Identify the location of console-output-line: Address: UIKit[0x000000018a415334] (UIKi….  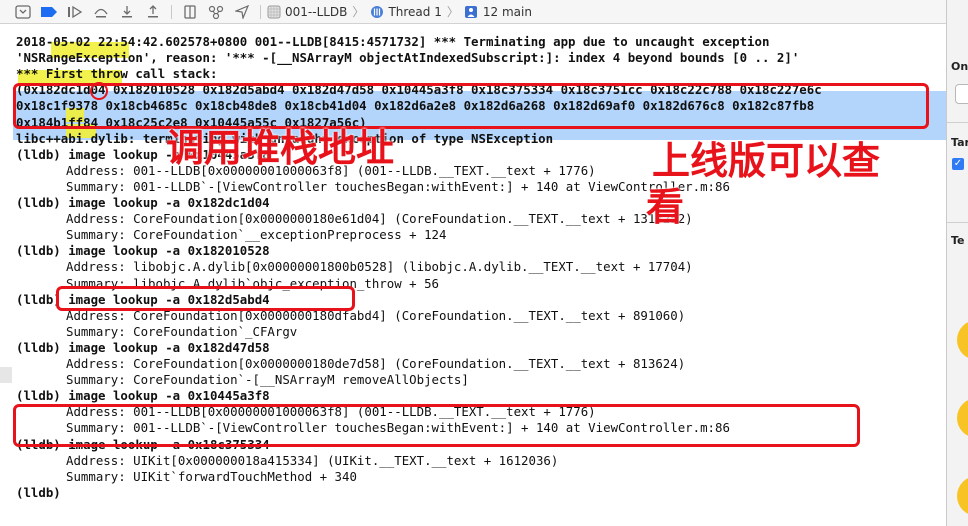
(312, 460).